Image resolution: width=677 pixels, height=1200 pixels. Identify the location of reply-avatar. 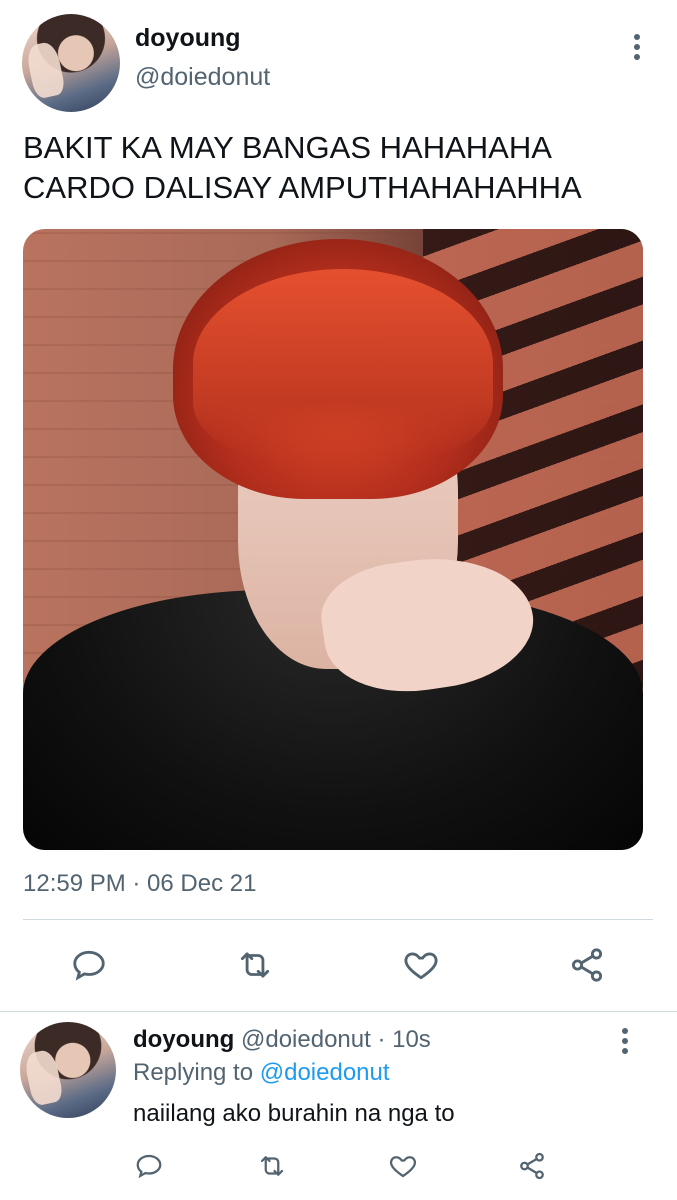
(68, 1070).